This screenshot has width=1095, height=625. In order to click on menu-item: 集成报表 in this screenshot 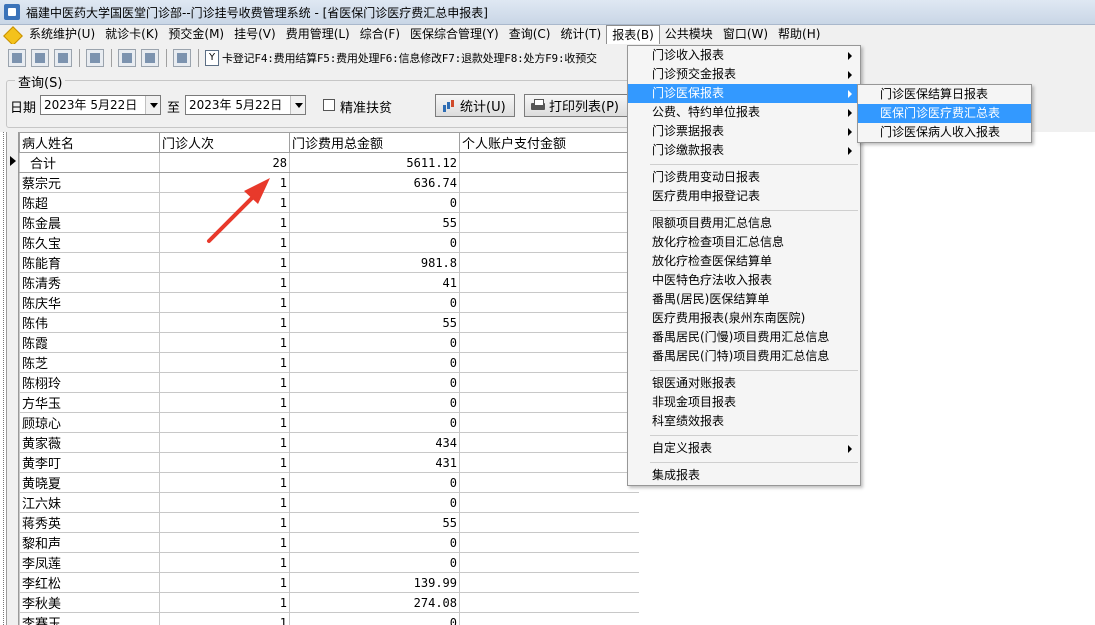, I will do `click(744, 475)`.